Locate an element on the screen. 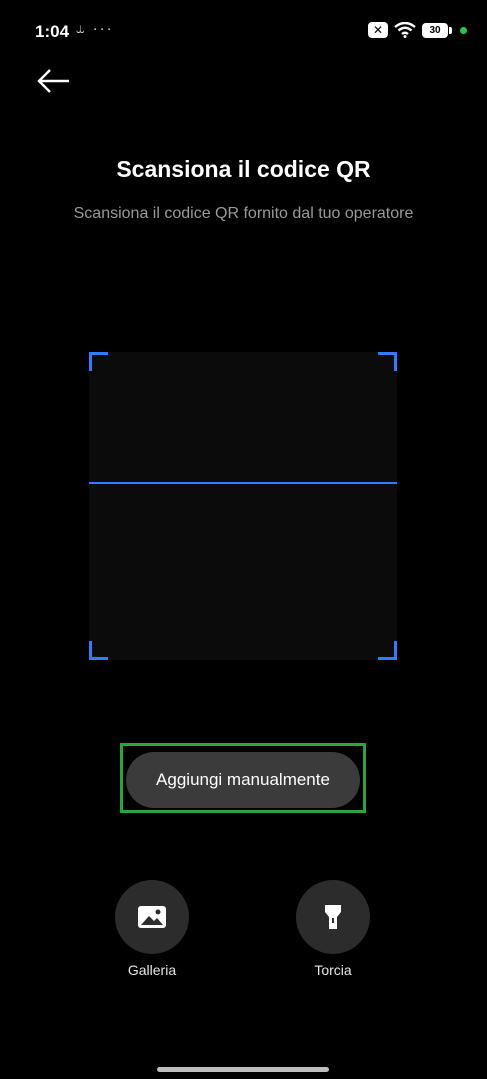  battery-icon: 30 is located at coordinates (437, 30).